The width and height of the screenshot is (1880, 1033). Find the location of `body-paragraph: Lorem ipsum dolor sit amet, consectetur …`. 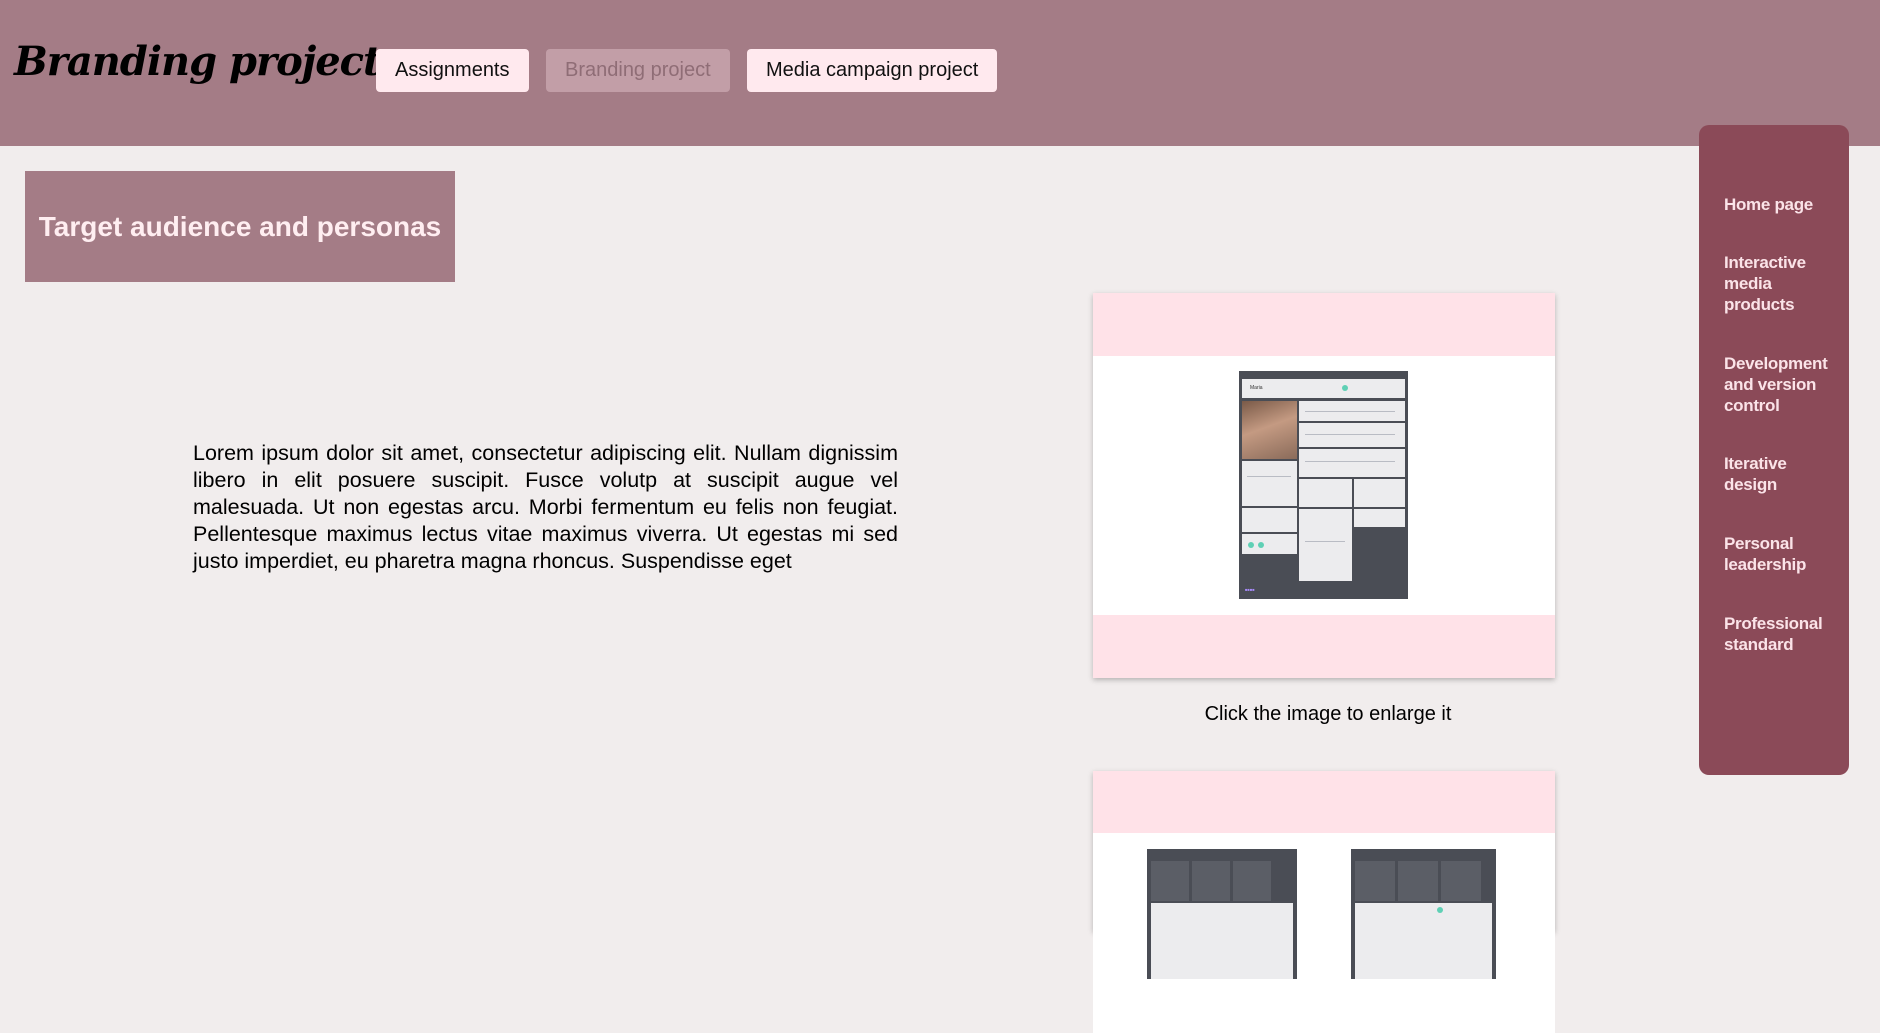

body-paragraph: Lorem ipsum dolor sit amet, consectetur … is located at coordinates (545, 507).